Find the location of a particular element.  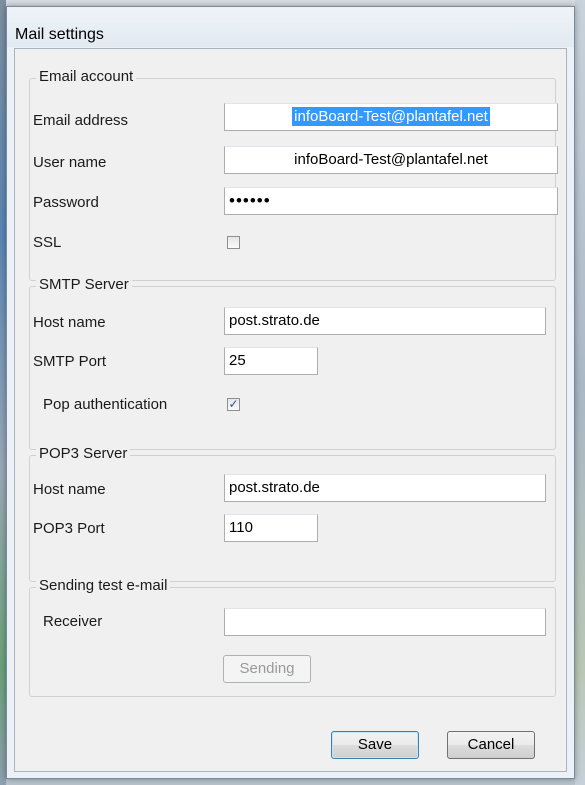

smtp-port-label: SMTP Port is located at coordinates (70, 361).